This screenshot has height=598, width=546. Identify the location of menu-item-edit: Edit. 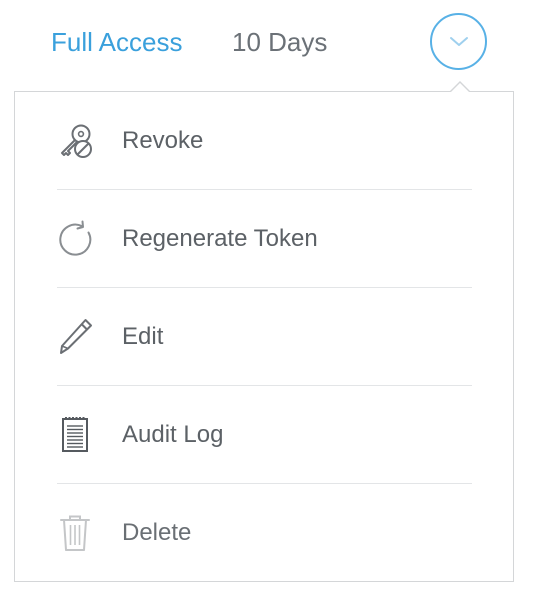
(264, 337).